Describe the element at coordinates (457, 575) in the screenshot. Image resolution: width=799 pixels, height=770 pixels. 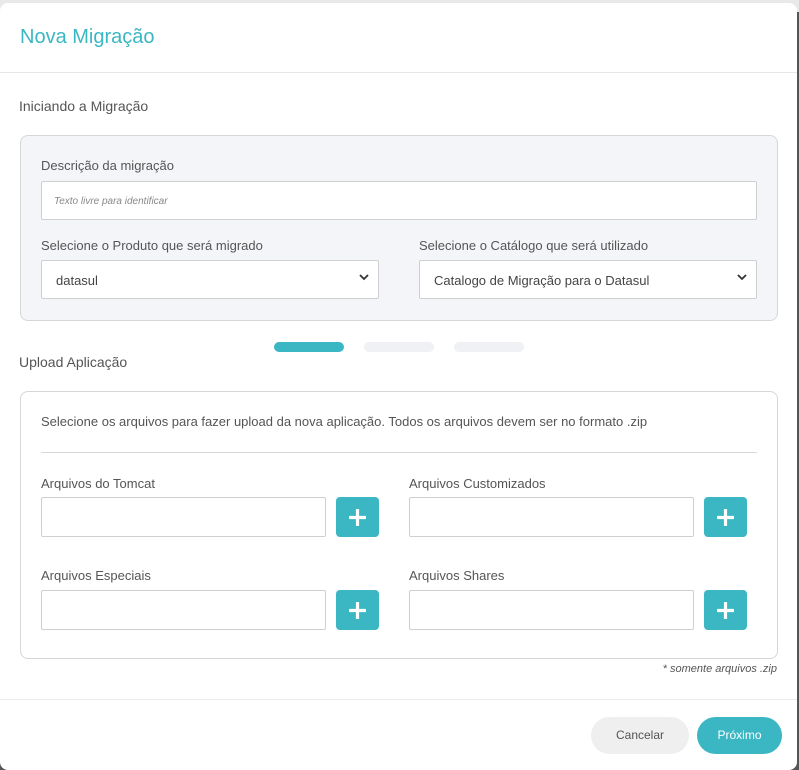
I see `shares-label: Arquivos Shares` at that location.